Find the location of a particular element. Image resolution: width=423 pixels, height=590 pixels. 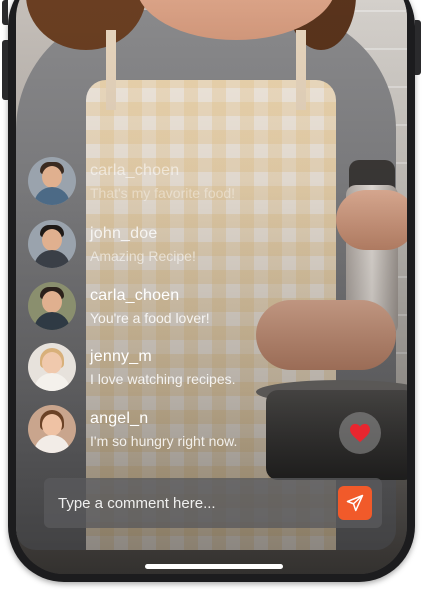

comment-item: carla_choen That's my favorite food! is located at coordinates (131, 181).